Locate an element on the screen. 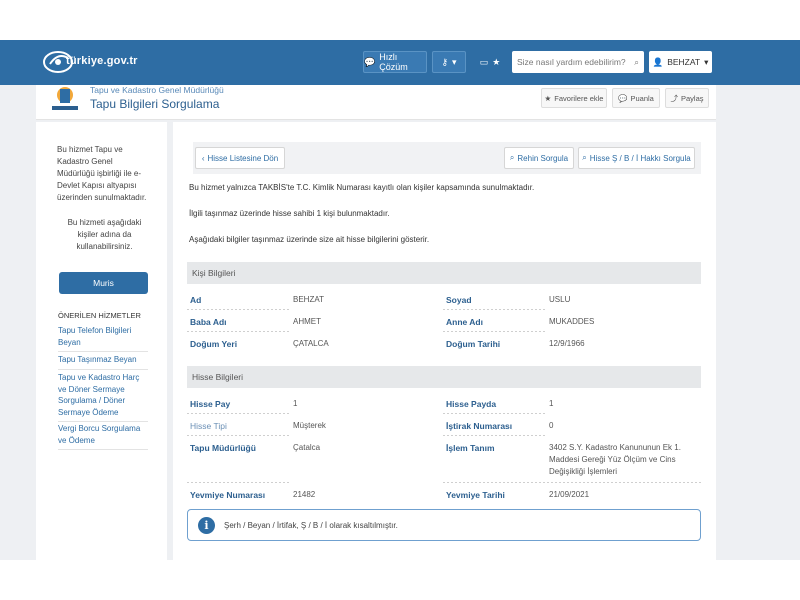  organization-name: Tapu ve Kadastro Genel Müdürlüğü is located at coordinates (157, 90).